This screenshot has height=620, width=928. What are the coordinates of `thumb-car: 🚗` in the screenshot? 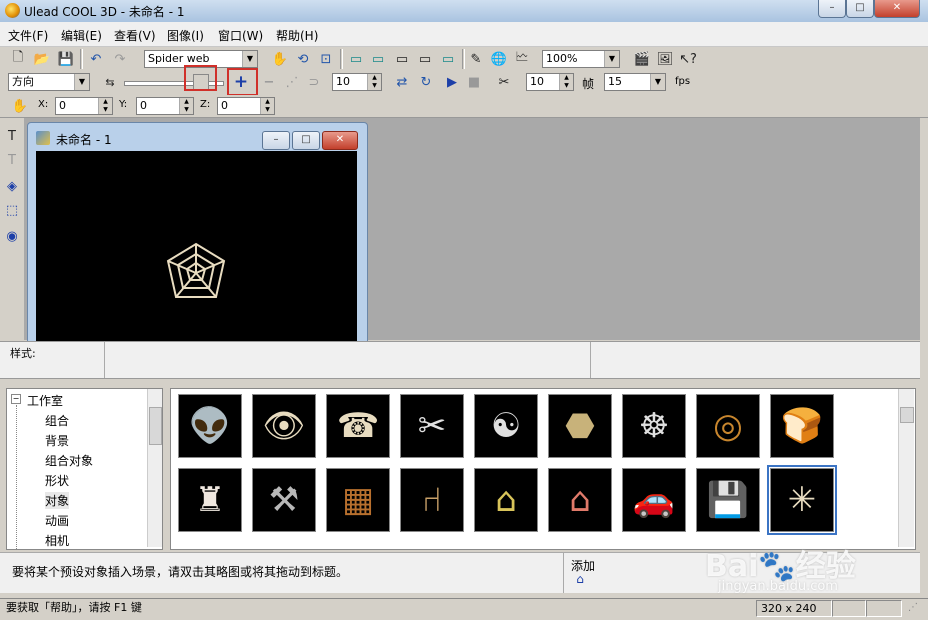 It's located at (654, 500).